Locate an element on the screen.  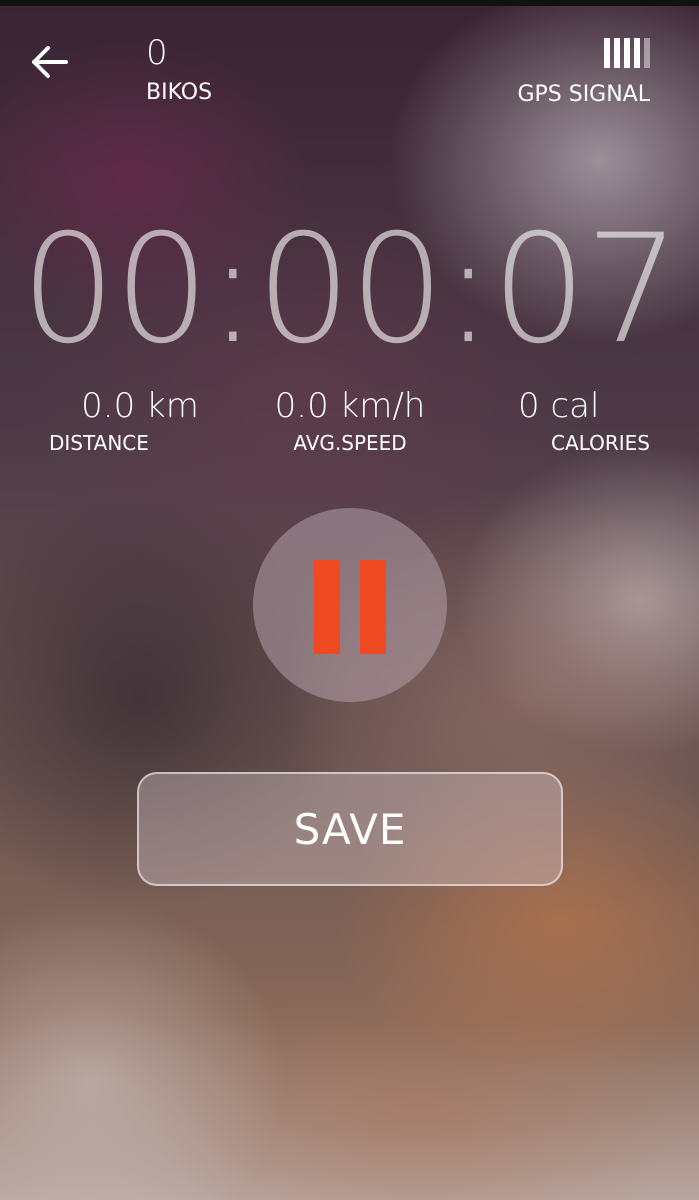
distance-value: 0.0 km is located at coordinates (140, 406).